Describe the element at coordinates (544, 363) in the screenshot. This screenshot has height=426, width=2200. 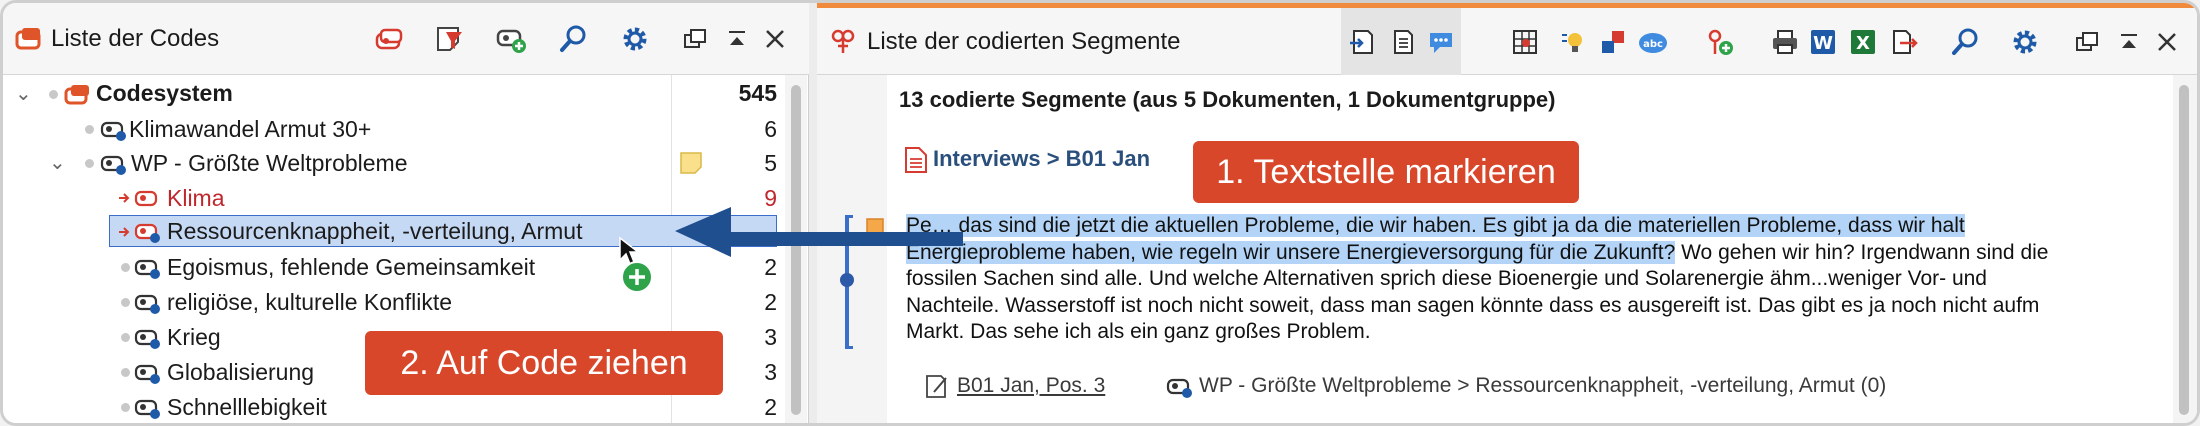
I see `step2-callout: 2. Auf Code ziehen` at that location.